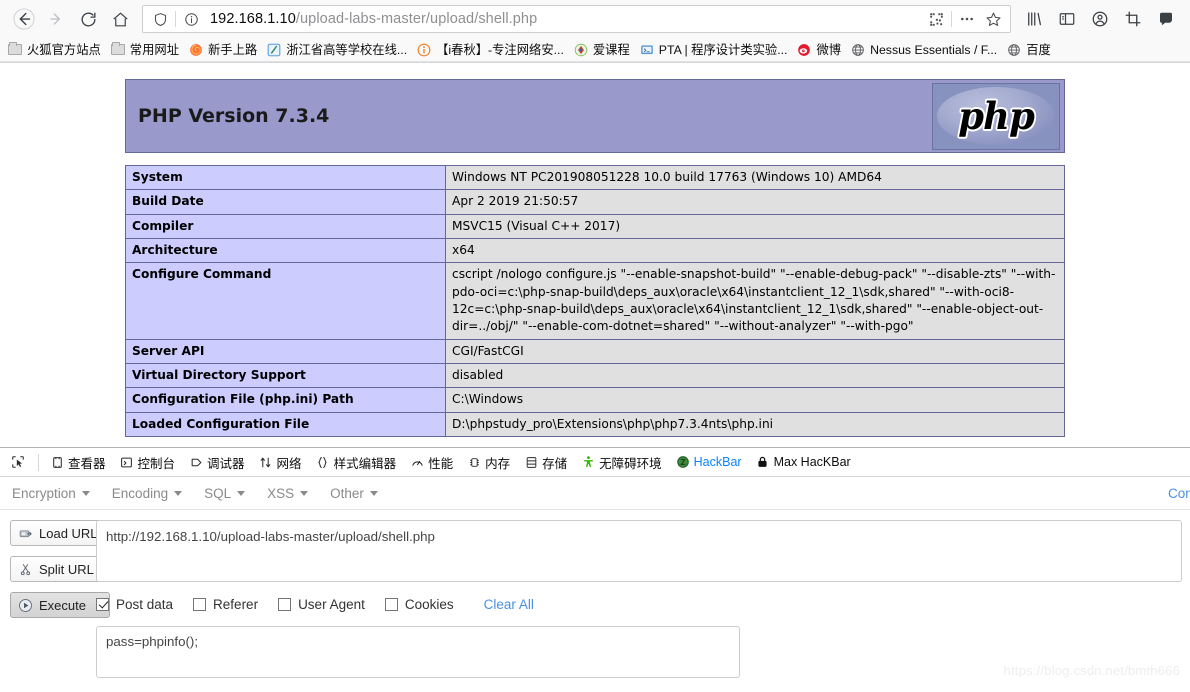 The image size is (1190, 692). Describe the element at coordinates (424, 50) in the screenshot. I see `ichunqiu-icon` at that location.